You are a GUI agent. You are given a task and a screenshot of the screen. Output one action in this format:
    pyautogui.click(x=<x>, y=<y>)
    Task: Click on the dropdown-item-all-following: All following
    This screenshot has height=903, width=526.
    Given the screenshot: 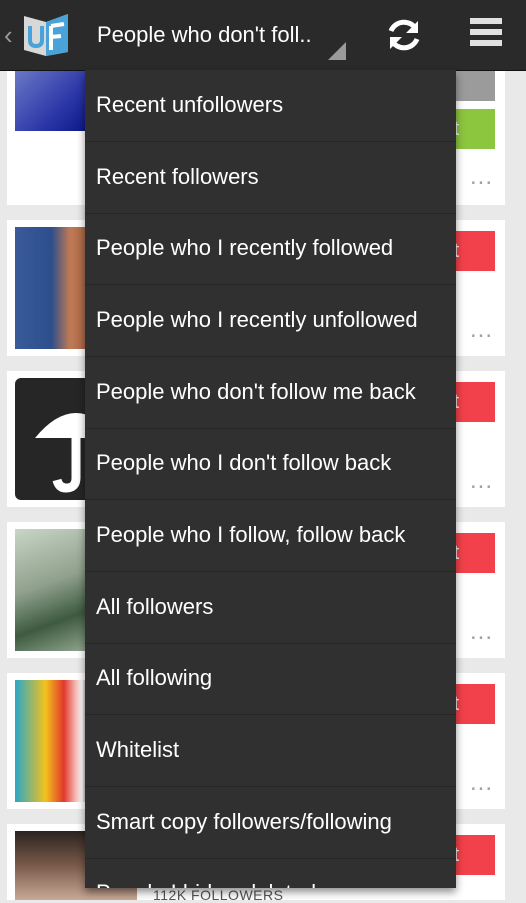 What is the action you would take?
    pyautogui.click(x=270, y=679)
    